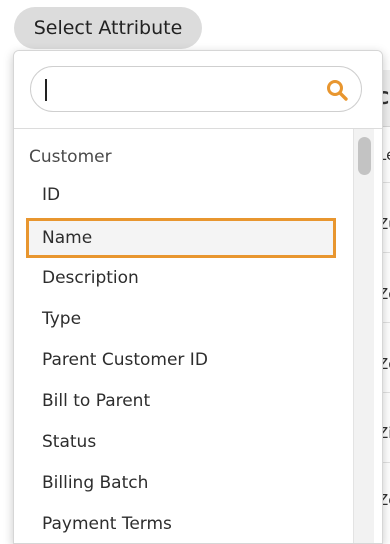 Image resolution: width=390 pixels, height=544 pixels. What do you see at coordinates (181, 401) in the screenshot?
I see `list-item-bill-to-parent: Bill to Parent` at bounding box center [181, 401].